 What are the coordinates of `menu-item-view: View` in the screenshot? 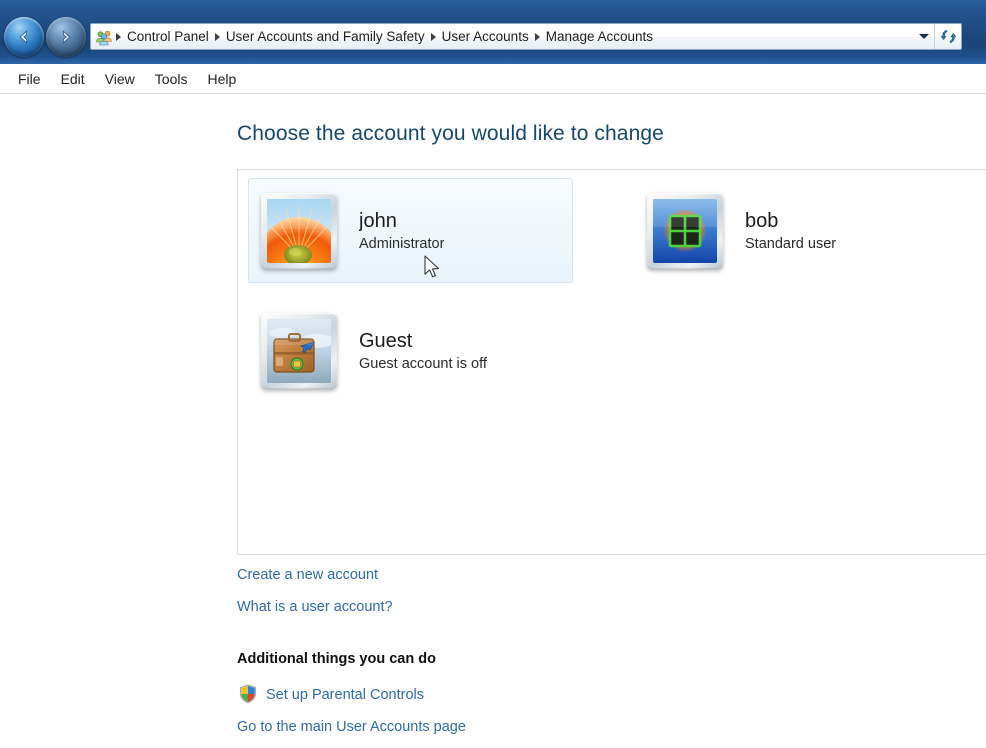 It's located at (120, 79).